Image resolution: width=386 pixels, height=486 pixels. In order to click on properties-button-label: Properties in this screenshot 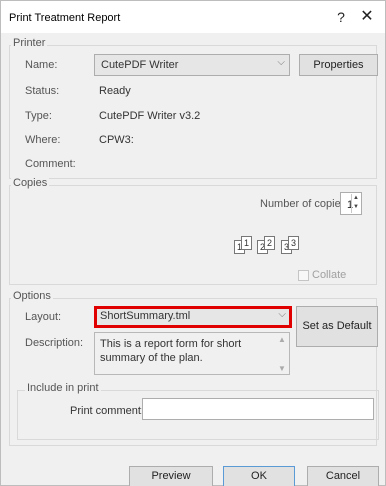, I will do `click(338, 65)`.